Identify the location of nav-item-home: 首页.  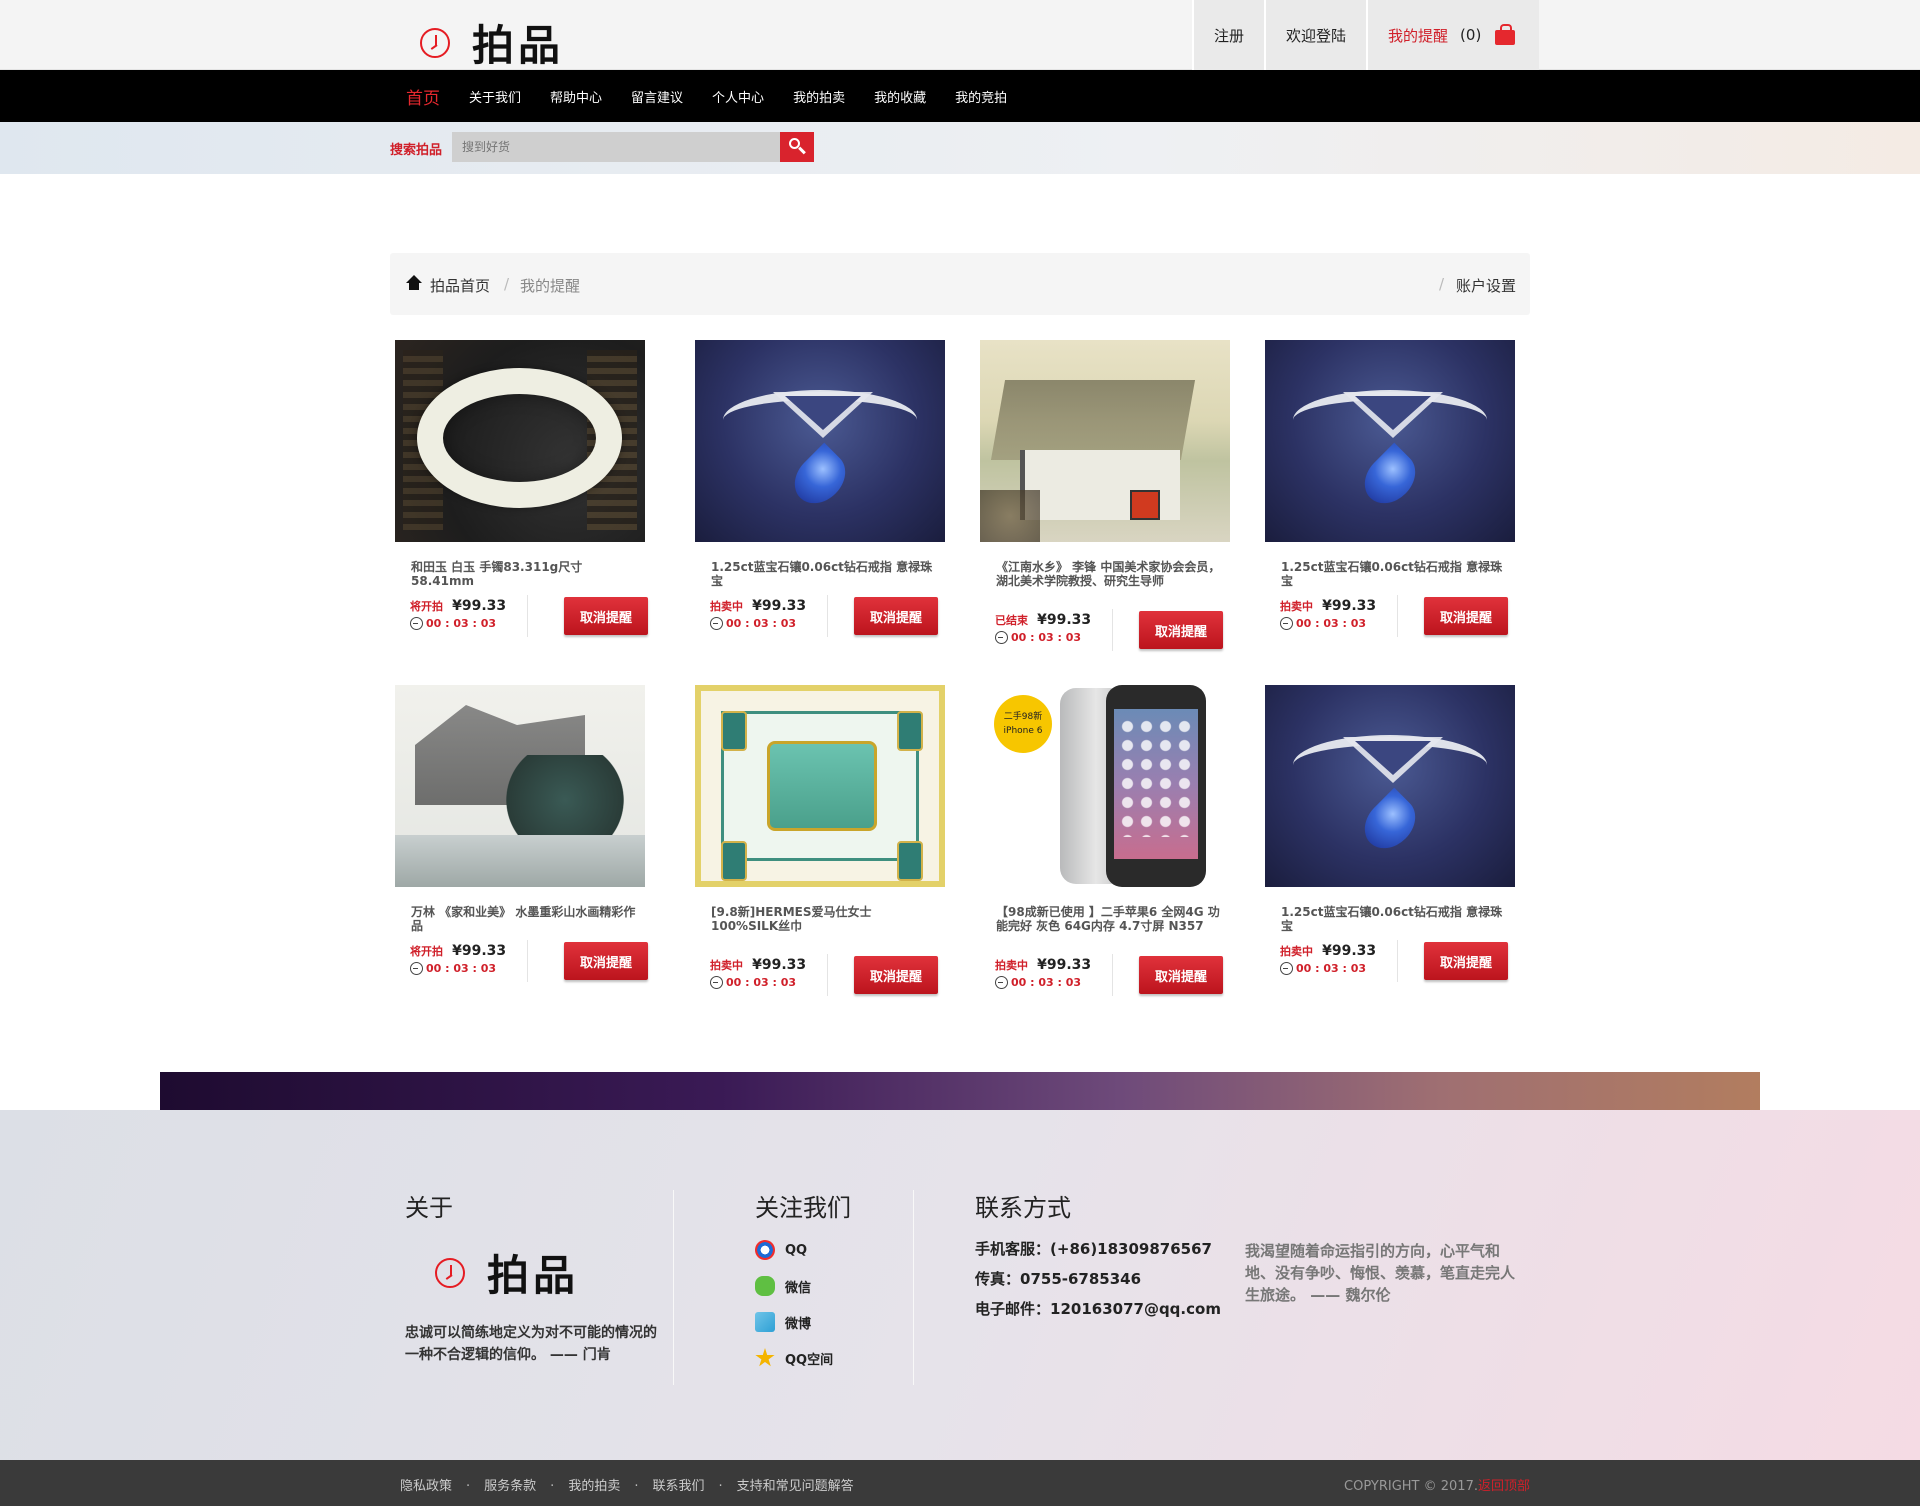
(423, 96).